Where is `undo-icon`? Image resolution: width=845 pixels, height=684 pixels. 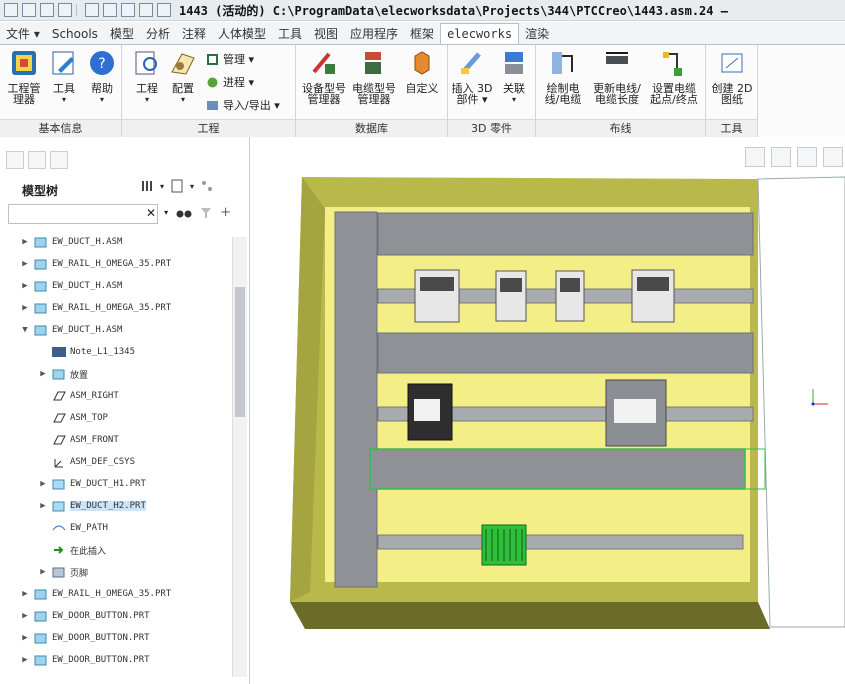
undo-icon is located at coordinates (92, 10).